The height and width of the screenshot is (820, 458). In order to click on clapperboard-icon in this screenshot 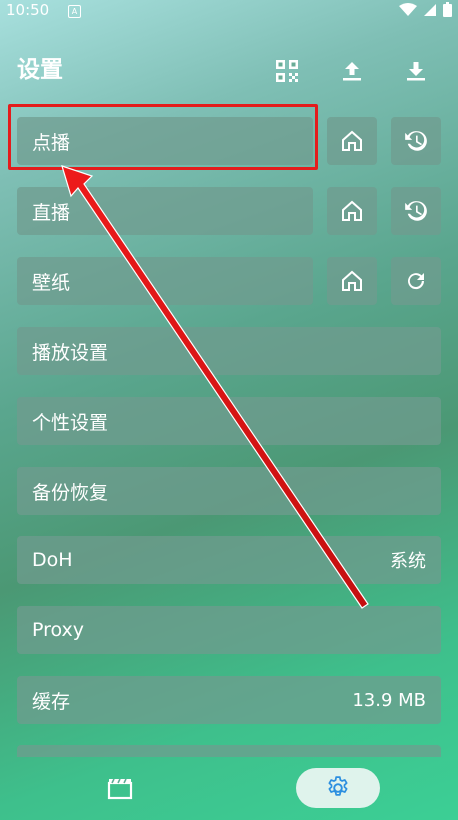, I will do `click(120, 789)`.